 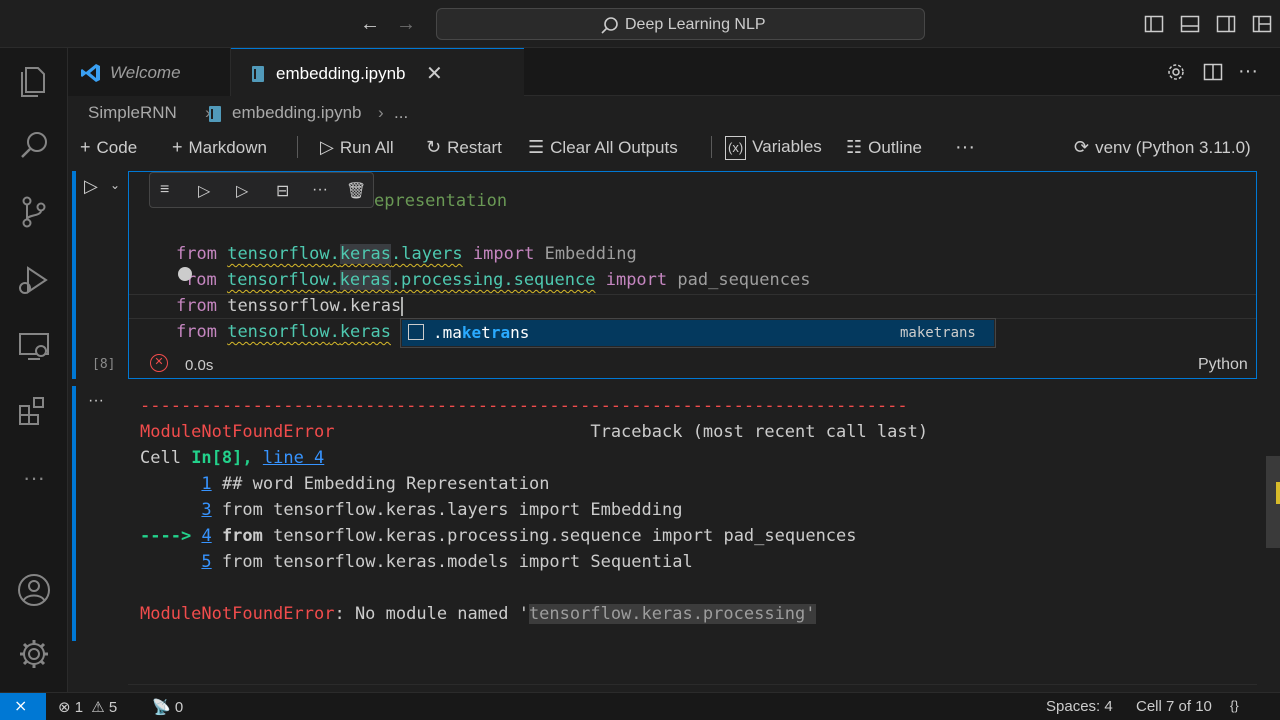 What do you see at coordinates (34, 478) in the screenshot?
I see `more-views-icon: ···` at bounding box center [34, 478].